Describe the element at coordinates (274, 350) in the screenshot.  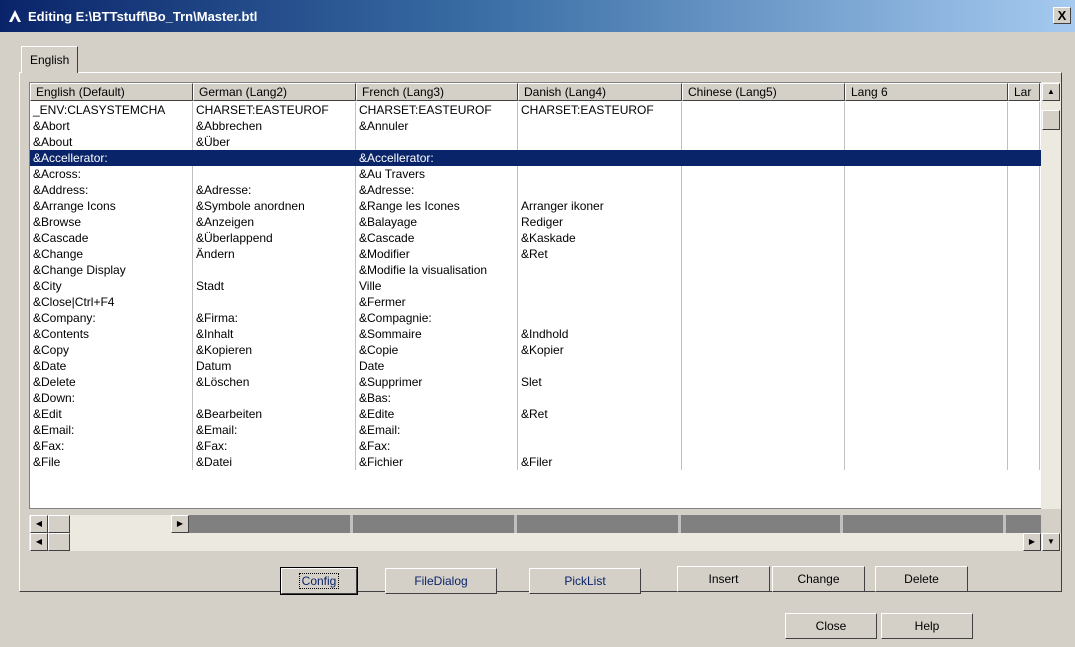
I see `table-cell: &Kopieren` at that location.